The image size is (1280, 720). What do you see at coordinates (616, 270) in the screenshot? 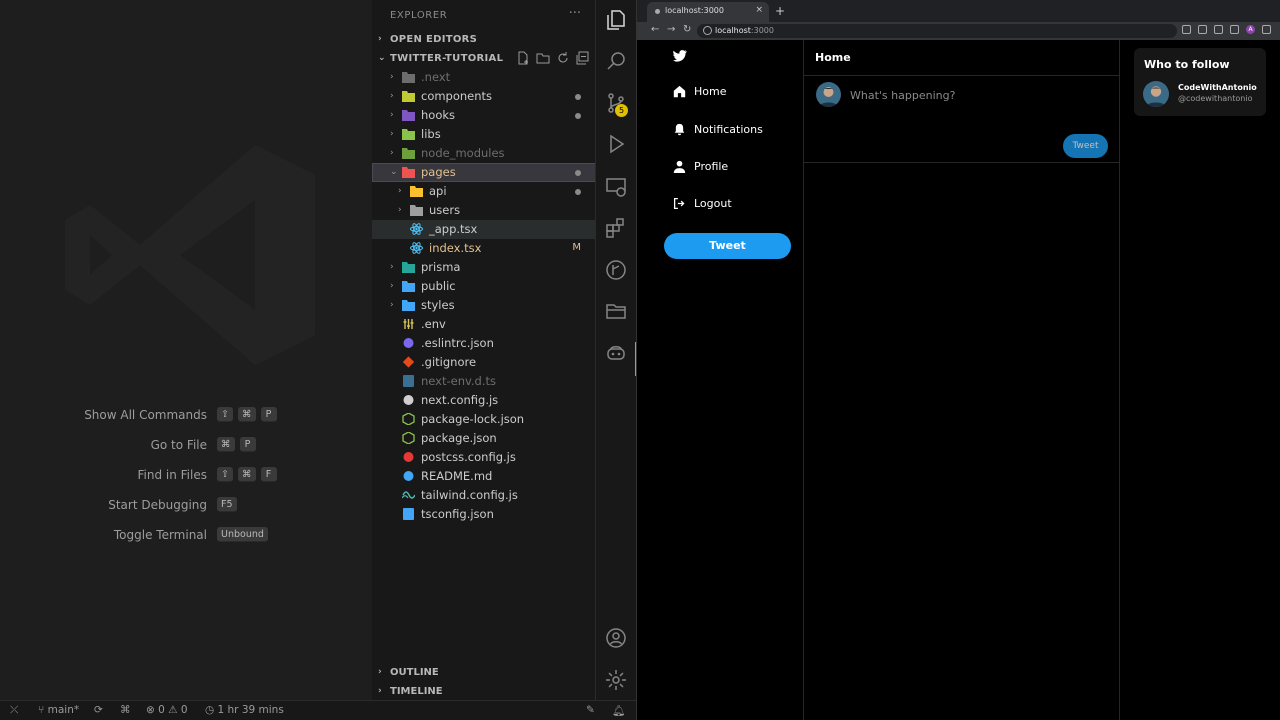
I see `git-graph-icon` at bounding box center [616, 270].